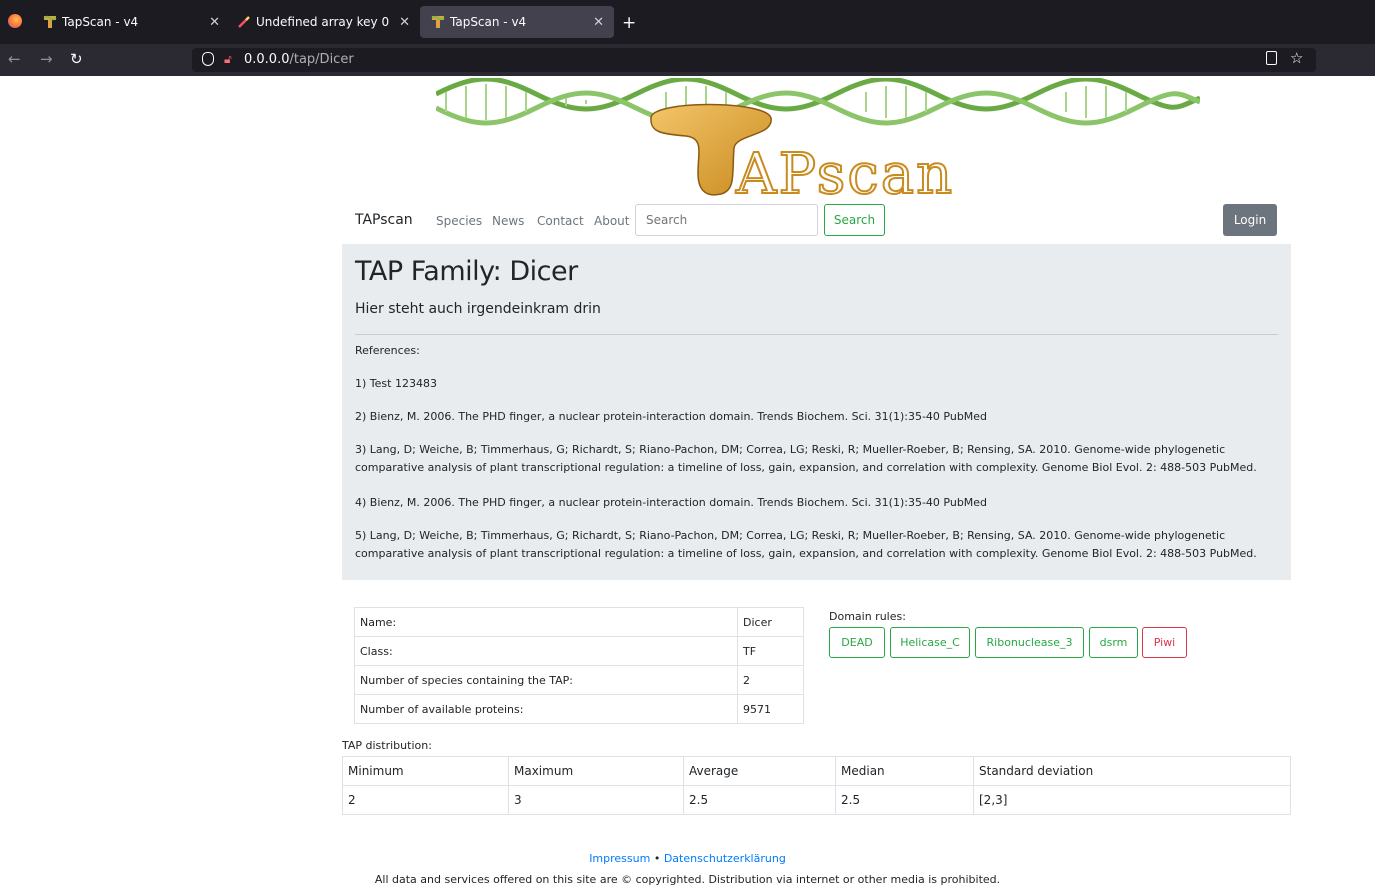  Describe the element at coordinates (725, 858) in the screenshot. I see `privacy-link: Datenschutzerklärung` at that location.